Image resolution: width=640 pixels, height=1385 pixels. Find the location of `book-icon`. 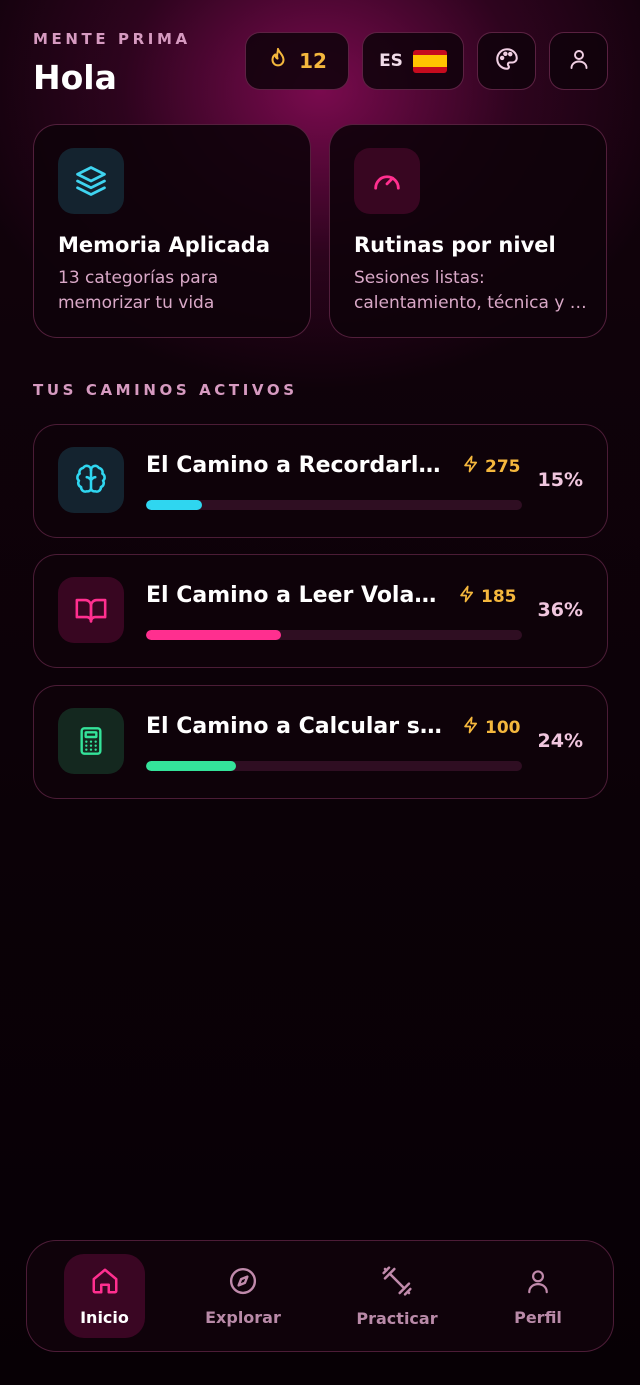

book-icon is located at coordinates (91, 610).